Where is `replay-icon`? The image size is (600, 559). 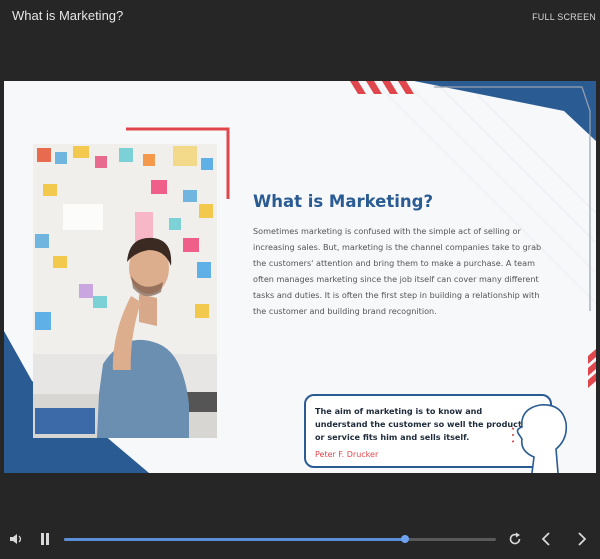
replay-icon is located at coordinates (515, 539).